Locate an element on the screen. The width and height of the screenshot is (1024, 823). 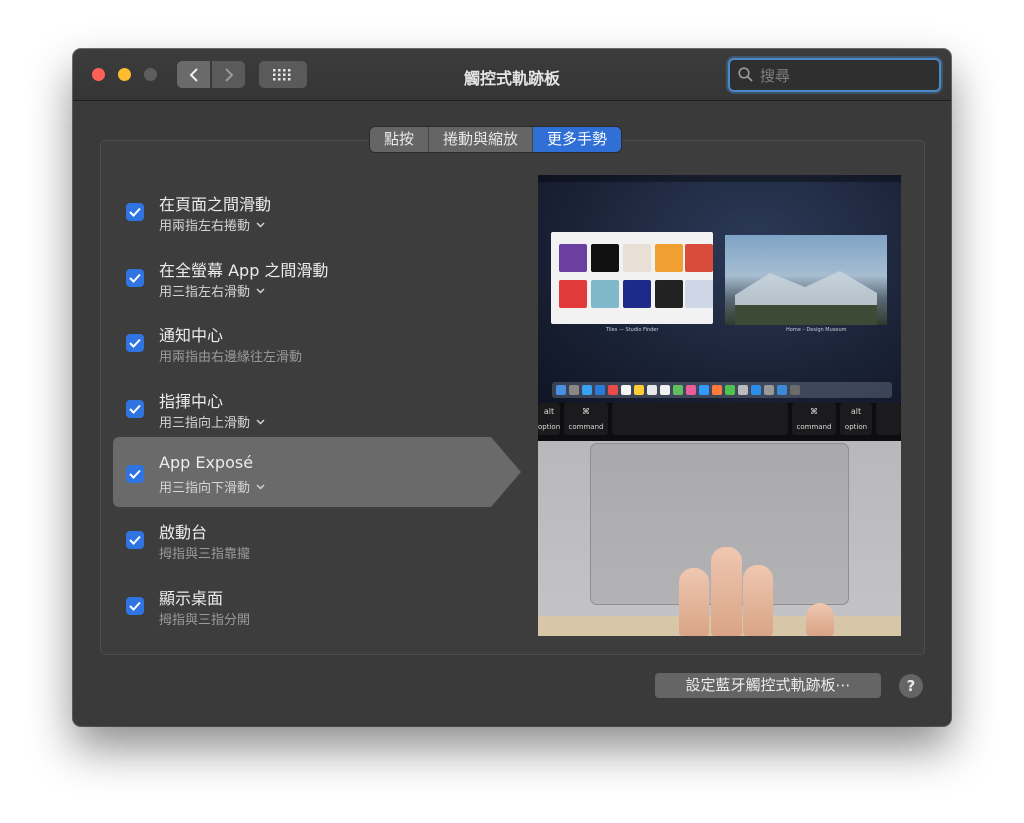
gesture-option-menu: 用三指左右滑動 is located at coordinates (212, 290).